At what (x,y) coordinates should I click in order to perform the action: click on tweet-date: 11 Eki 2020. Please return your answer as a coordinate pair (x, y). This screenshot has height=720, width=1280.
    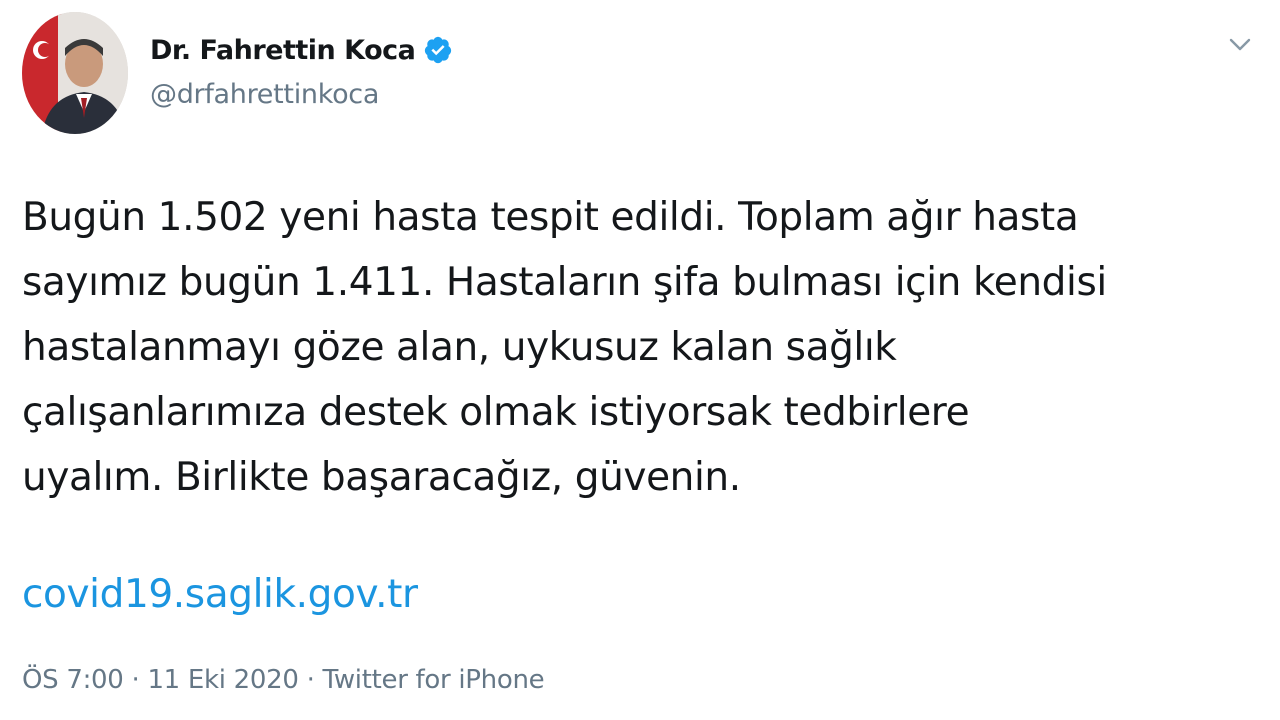
    Looking at the image, I should click on (223, 680).